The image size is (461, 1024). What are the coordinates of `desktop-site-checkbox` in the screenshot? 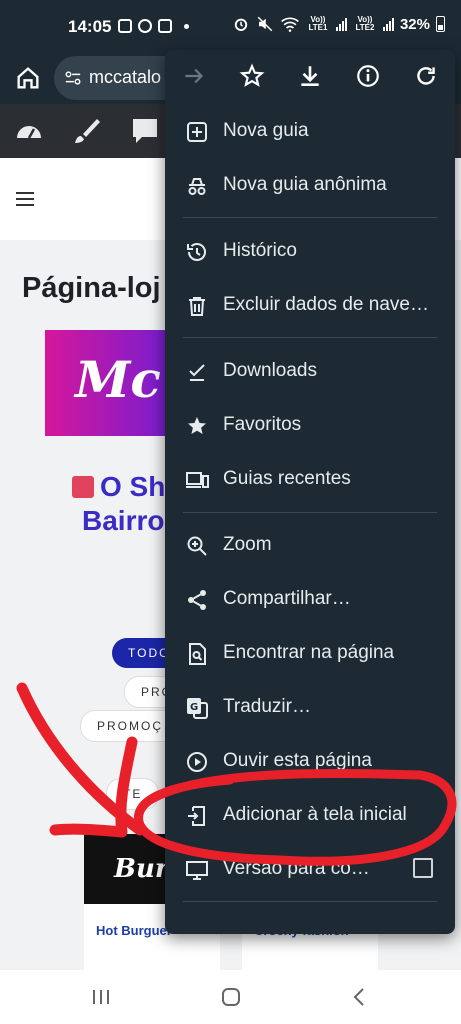 It's located at (423, 868).